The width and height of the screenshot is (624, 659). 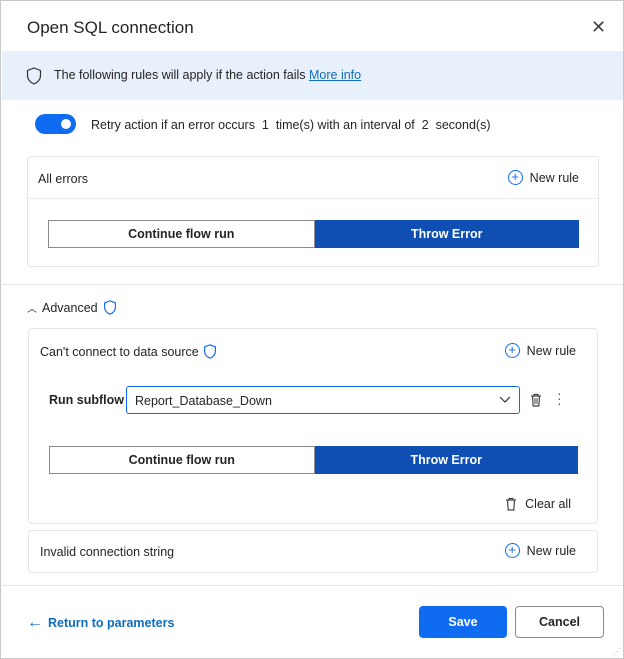 I want to click on invalid-connection-title: Invalid connection string, so click(x=107, y=552).